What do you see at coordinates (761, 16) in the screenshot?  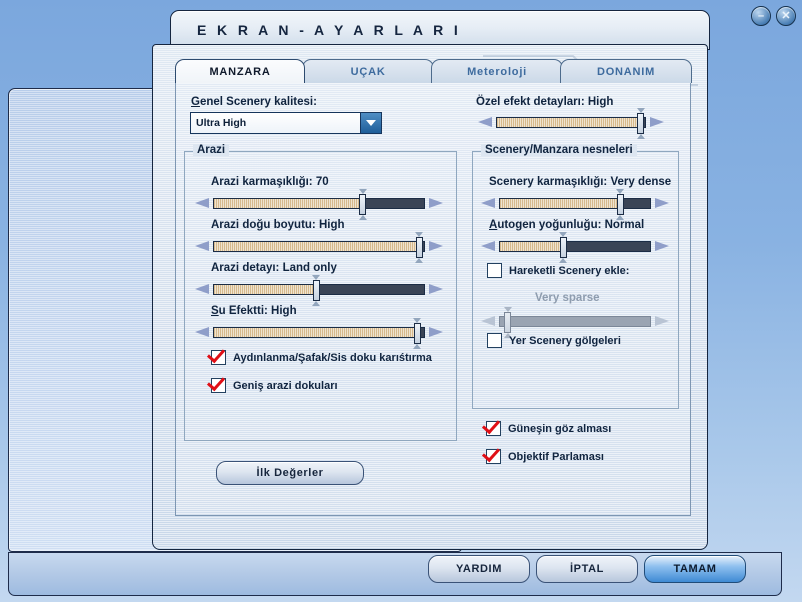 I see `minimize-icon: –` at bounding box center [761, 16].